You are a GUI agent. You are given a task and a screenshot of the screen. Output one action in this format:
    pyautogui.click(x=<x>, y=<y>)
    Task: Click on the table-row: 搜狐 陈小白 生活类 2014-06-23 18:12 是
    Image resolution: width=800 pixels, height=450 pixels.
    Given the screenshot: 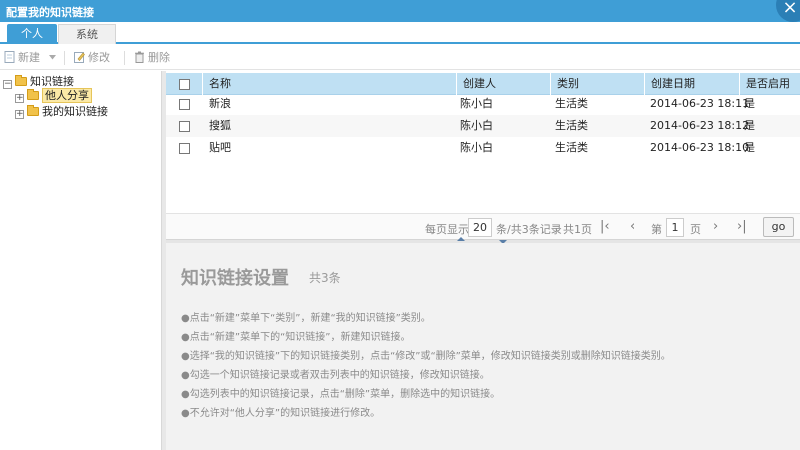 What is the action you would take?
    pyautogui.click(x=483, y=126)
    